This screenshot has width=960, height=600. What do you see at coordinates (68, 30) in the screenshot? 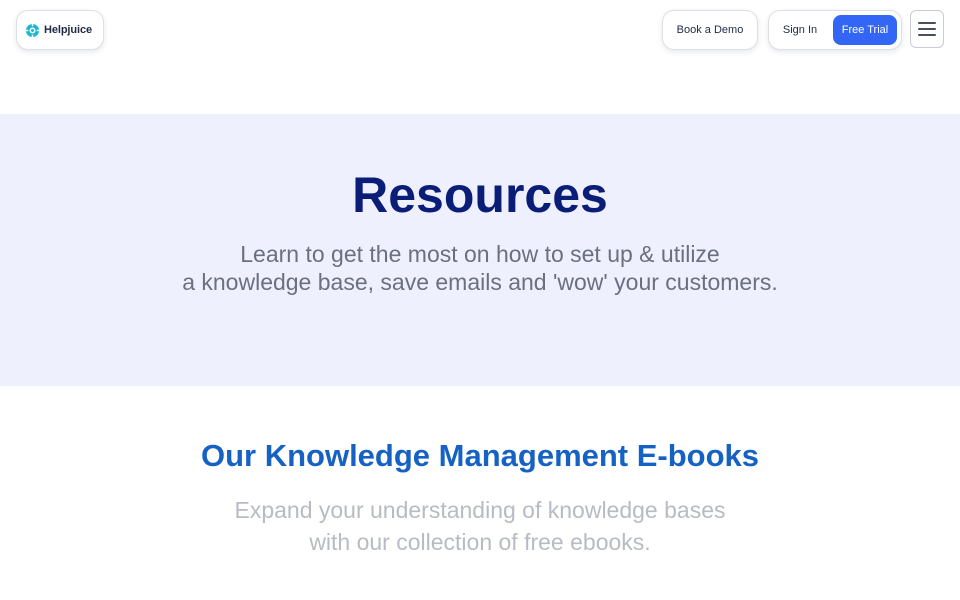
I see `logo-text: Helpjuice` at bounding box center [68, 30].